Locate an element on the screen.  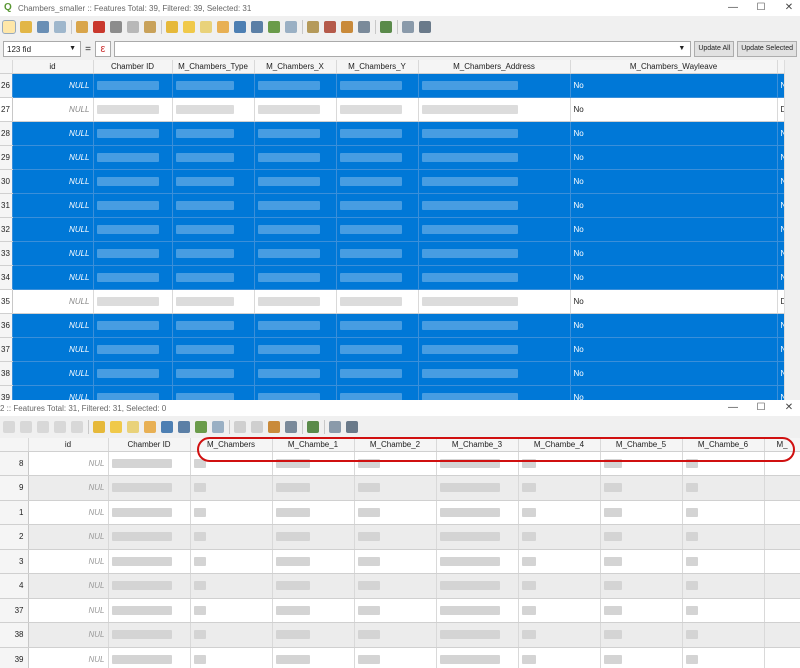
table-row: 29NULL NoN is located at coordinates (392, 157).